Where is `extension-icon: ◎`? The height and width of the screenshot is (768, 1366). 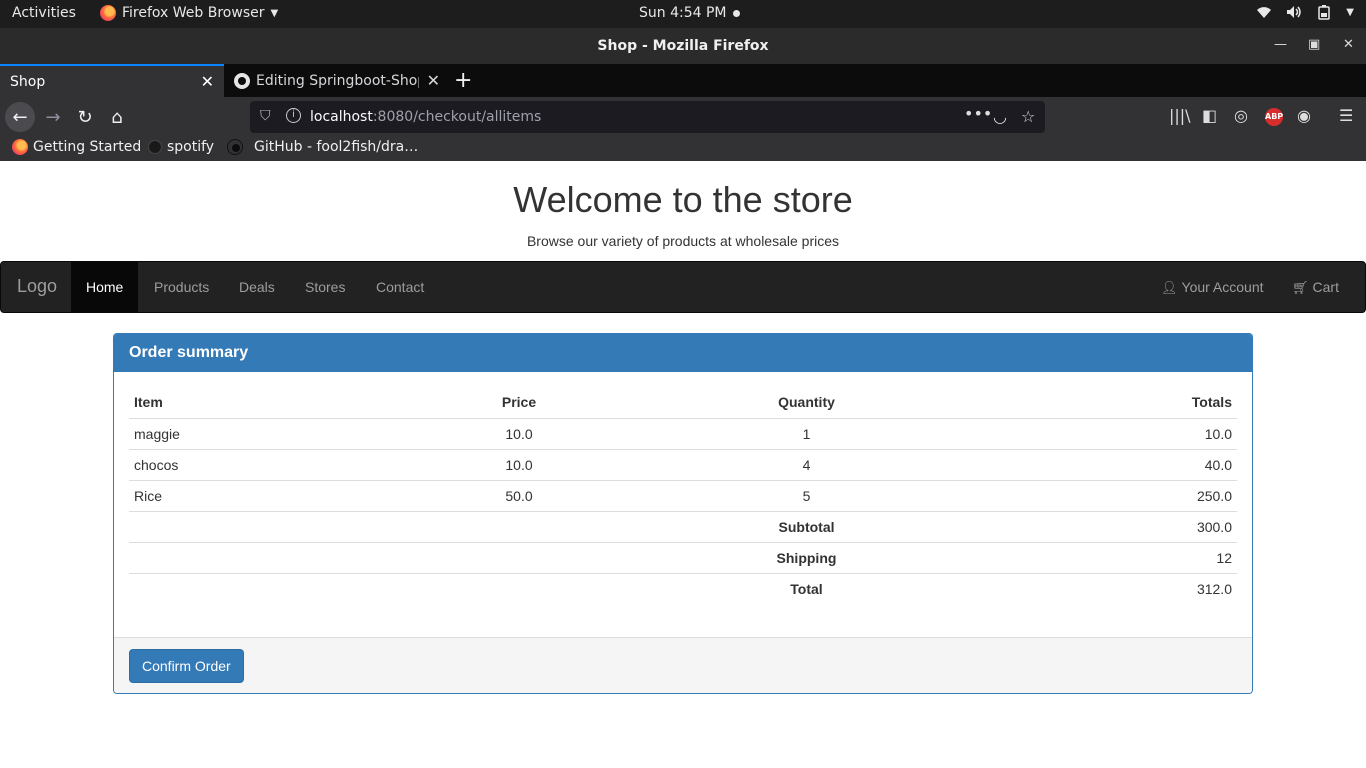
extension-icon: ◎ is located at coordinates (1241, 115).